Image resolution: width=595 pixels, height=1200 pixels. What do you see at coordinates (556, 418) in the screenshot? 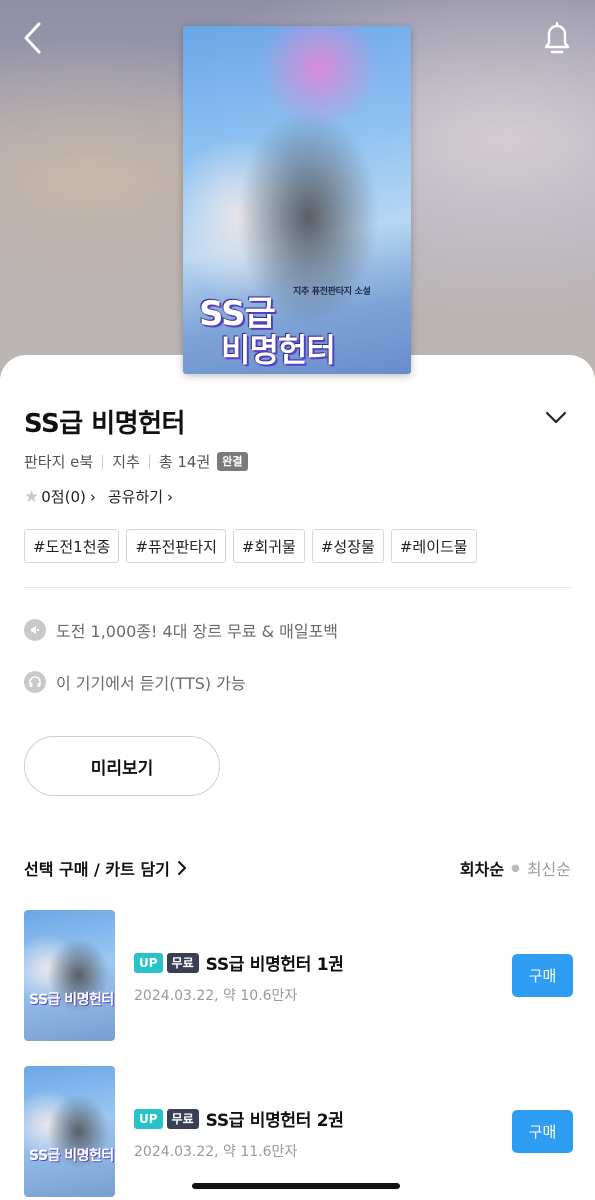
I see `chevron-down-icon` at bounding box center [556, 418].